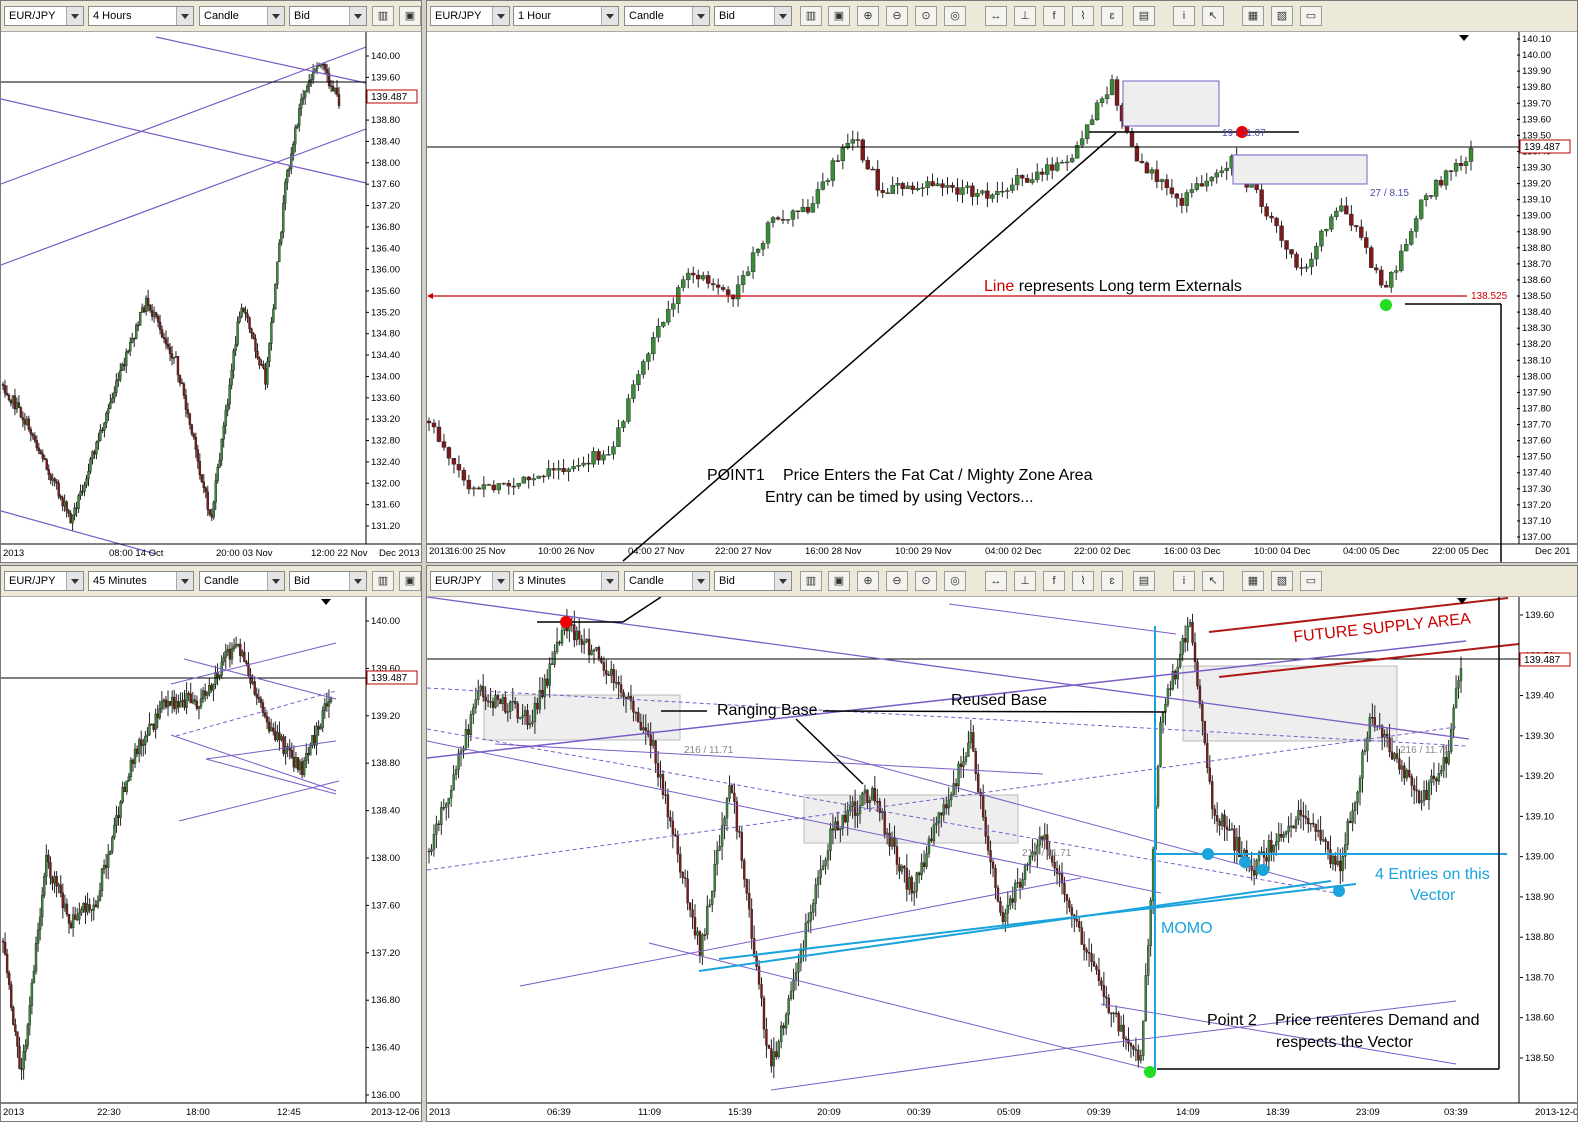 This screenshot has width=1578, height=1122. I want to click on timeframe-value: 3 Minutes, so click(542, 581).